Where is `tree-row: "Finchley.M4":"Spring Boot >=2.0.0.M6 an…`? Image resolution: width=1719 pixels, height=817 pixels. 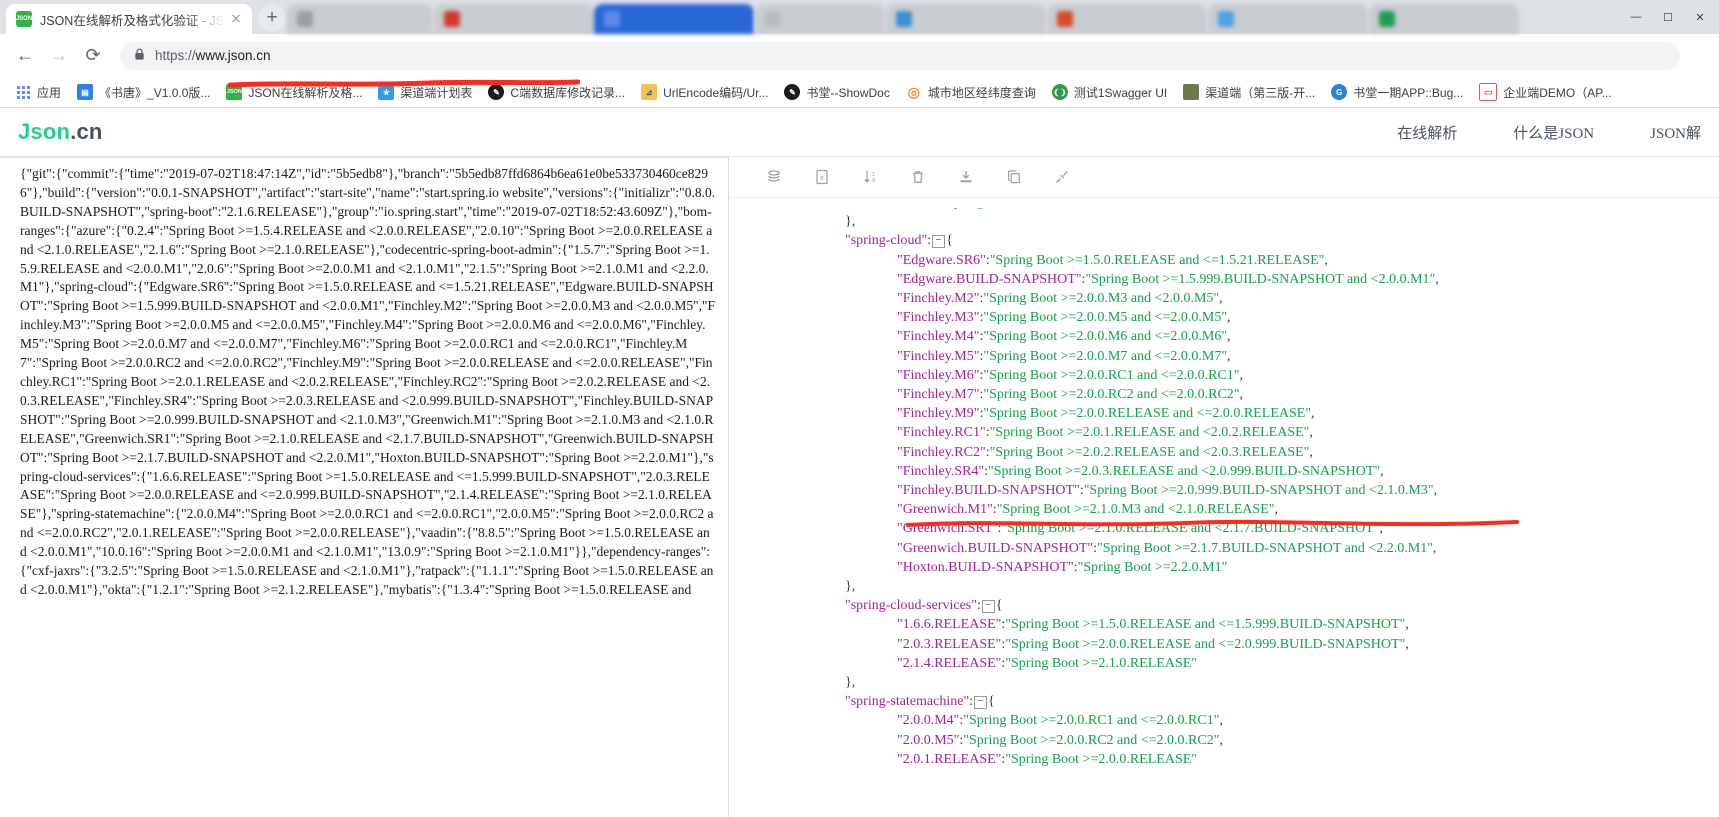 tree-row: "Finchley.M4":"Spring Boot >=2.0.0.M6 an… is located at coordinates (1224, 336).